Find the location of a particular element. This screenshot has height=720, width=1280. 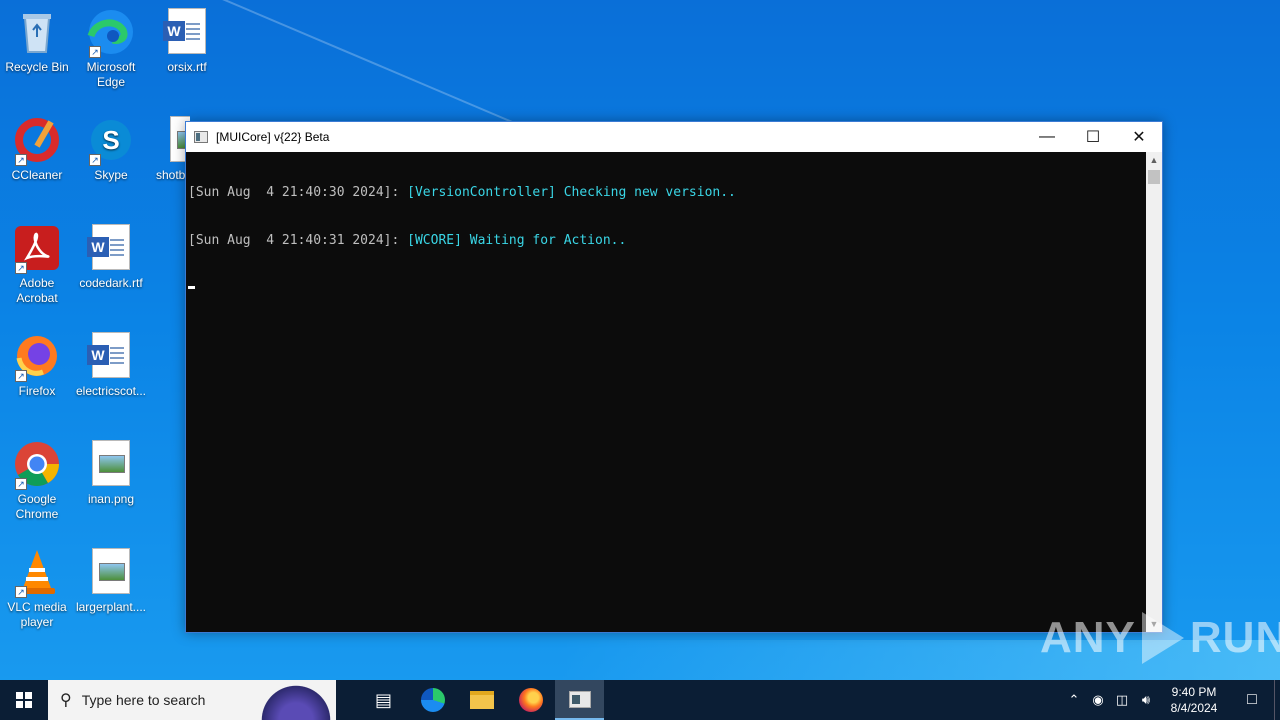

desktop-icon-ccleaner: ↗ CCleaner is located at coordinates (37, 149).